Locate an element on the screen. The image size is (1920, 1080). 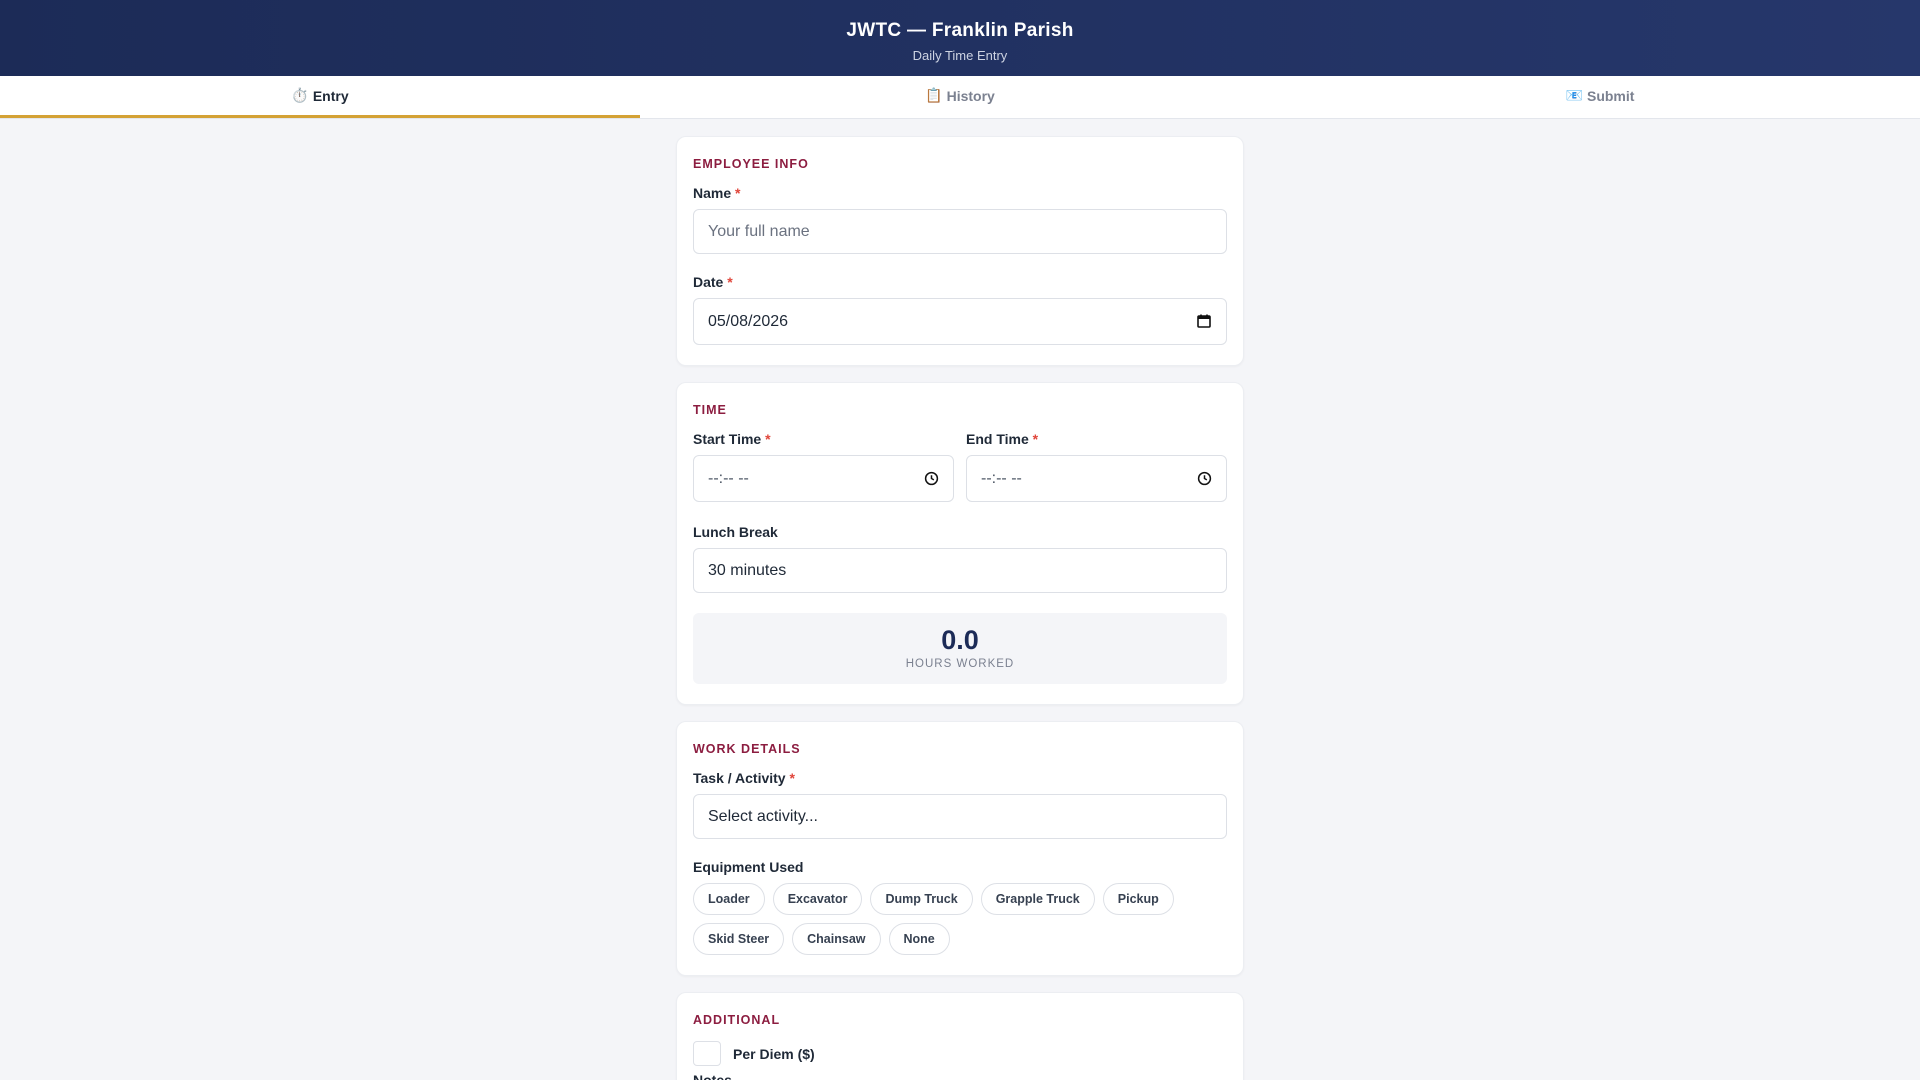
time-title: TIME is located at coordinates (710, 410).